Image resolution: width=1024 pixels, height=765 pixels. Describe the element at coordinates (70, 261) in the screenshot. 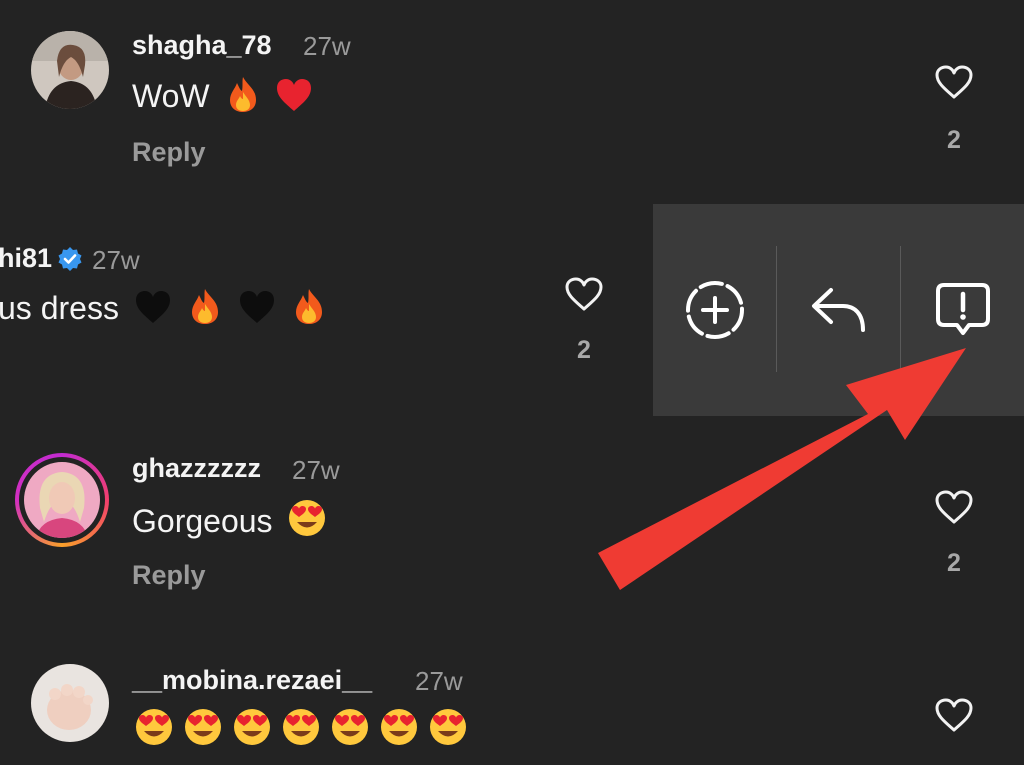

I see `verified-badge-icon` at that location.